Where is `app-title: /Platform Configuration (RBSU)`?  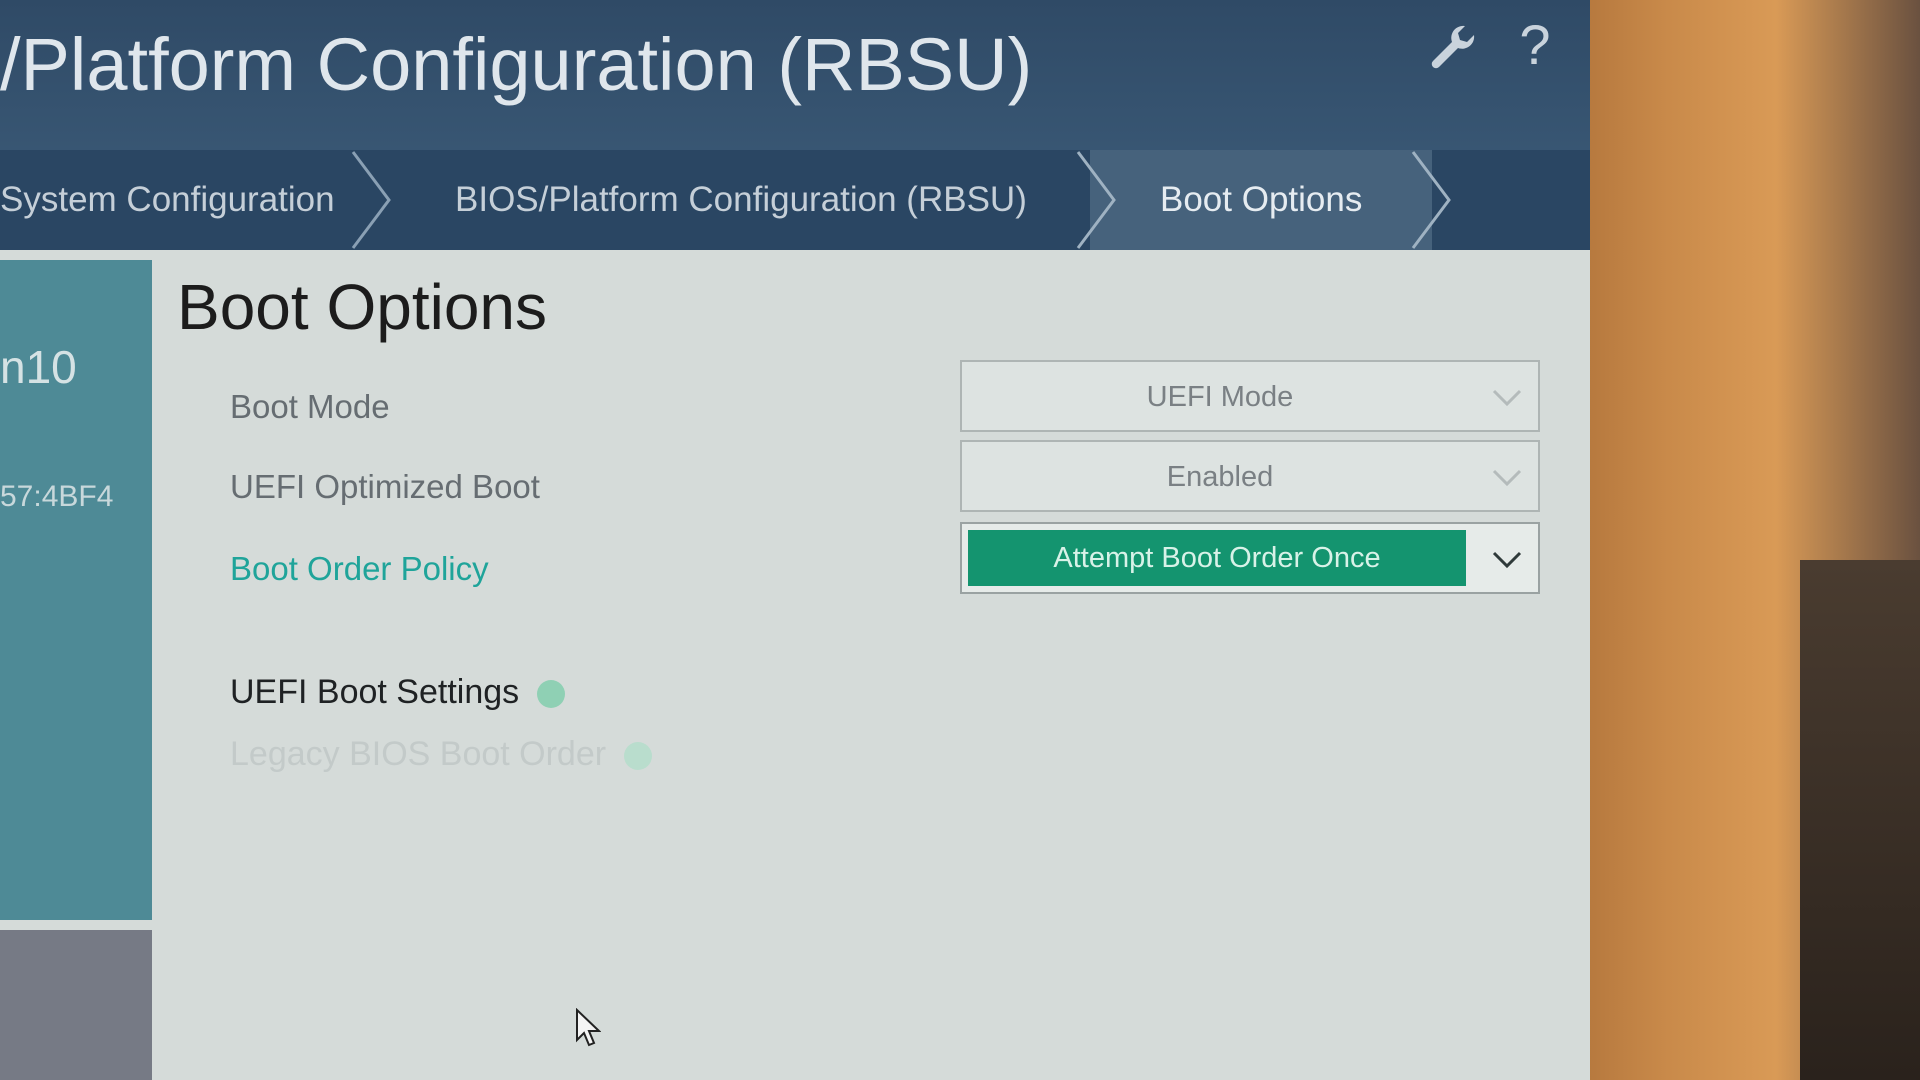 app-title: /Platform Configuration (RBSU) is located at coordinates (516, 64).